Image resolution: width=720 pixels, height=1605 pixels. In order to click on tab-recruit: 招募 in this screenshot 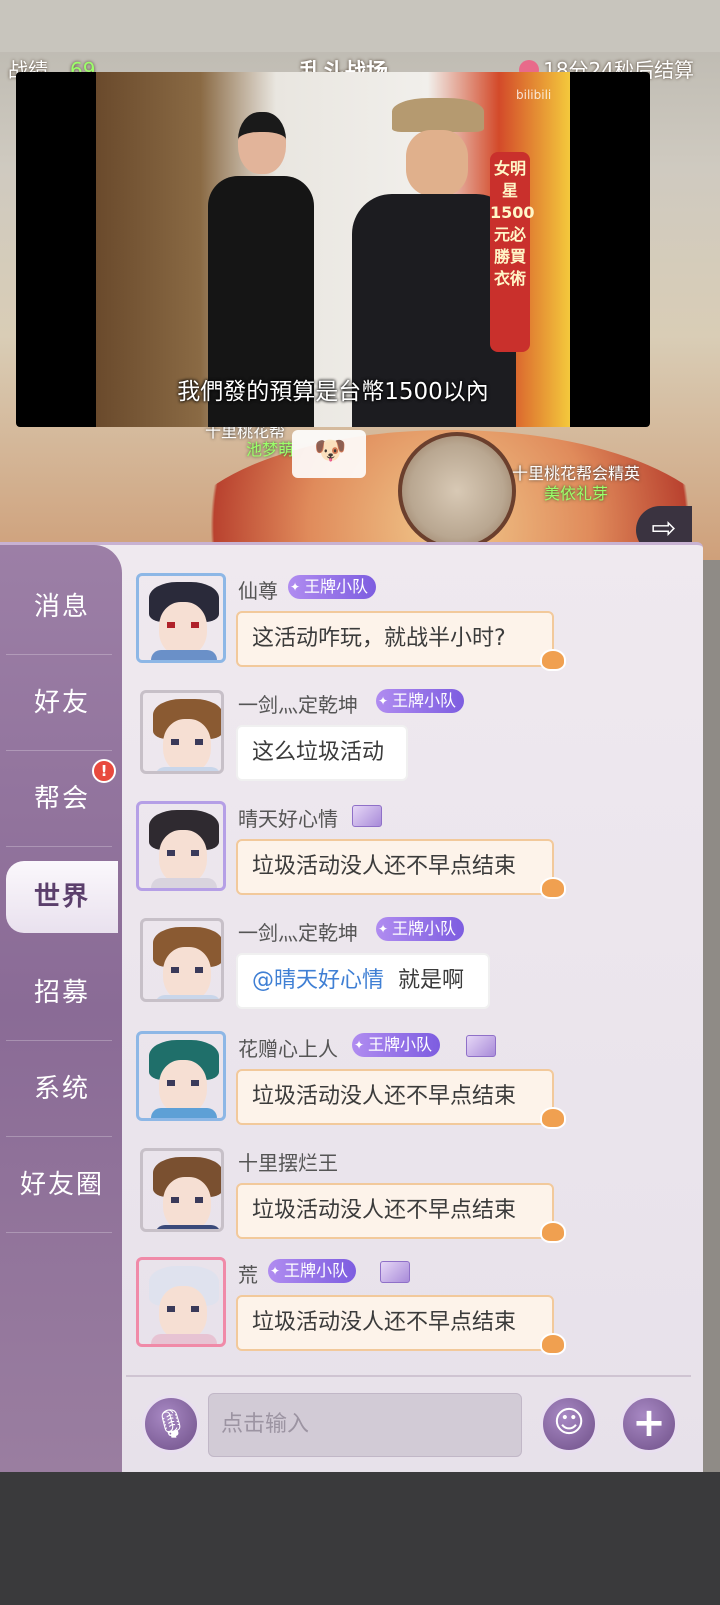, I will do `click(62, 999)`.